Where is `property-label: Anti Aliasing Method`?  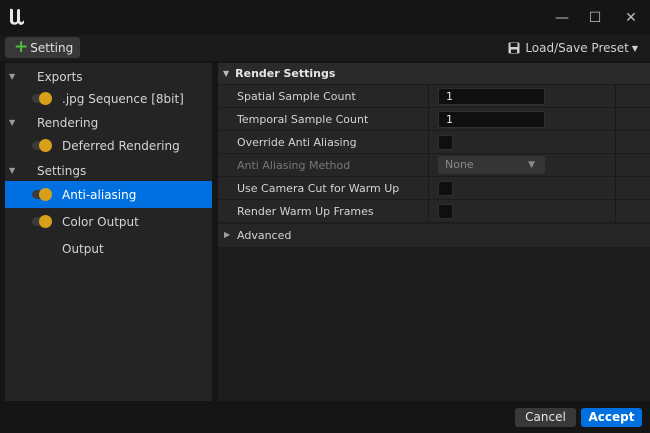 property-label: Anti Aliasing Method is located at coordinates (294, 165).